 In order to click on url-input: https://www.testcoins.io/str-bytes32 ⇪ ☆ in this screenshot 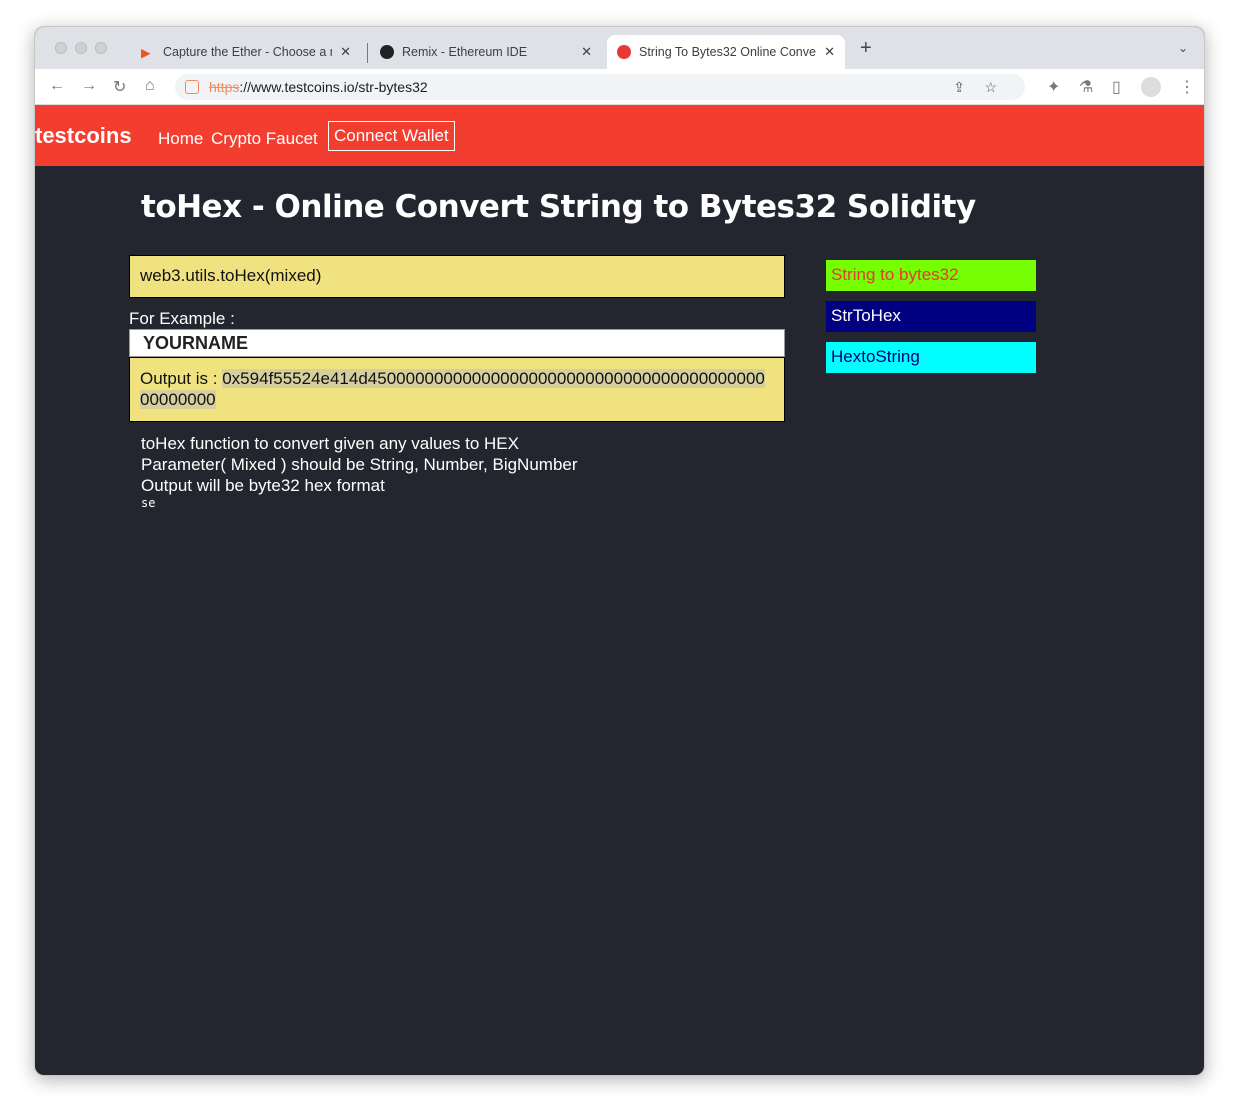, I will do `click(600, 87)`.